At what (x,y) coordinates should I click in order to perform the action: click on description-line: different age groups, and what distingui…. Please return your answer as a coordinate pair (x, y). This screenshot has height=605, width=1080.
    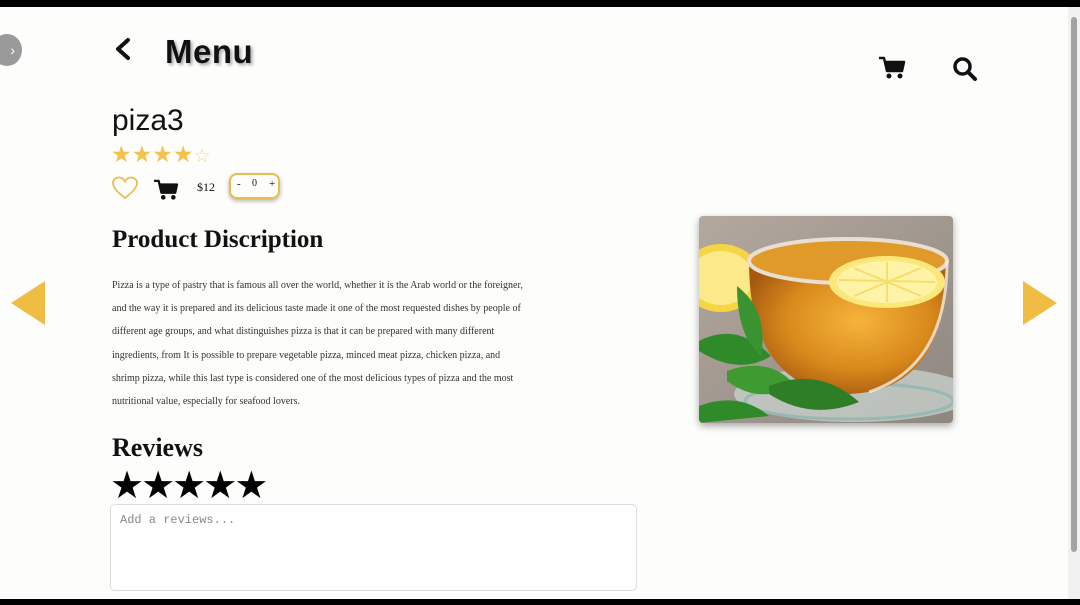
    Looking at the image, I should click on (303, 332).